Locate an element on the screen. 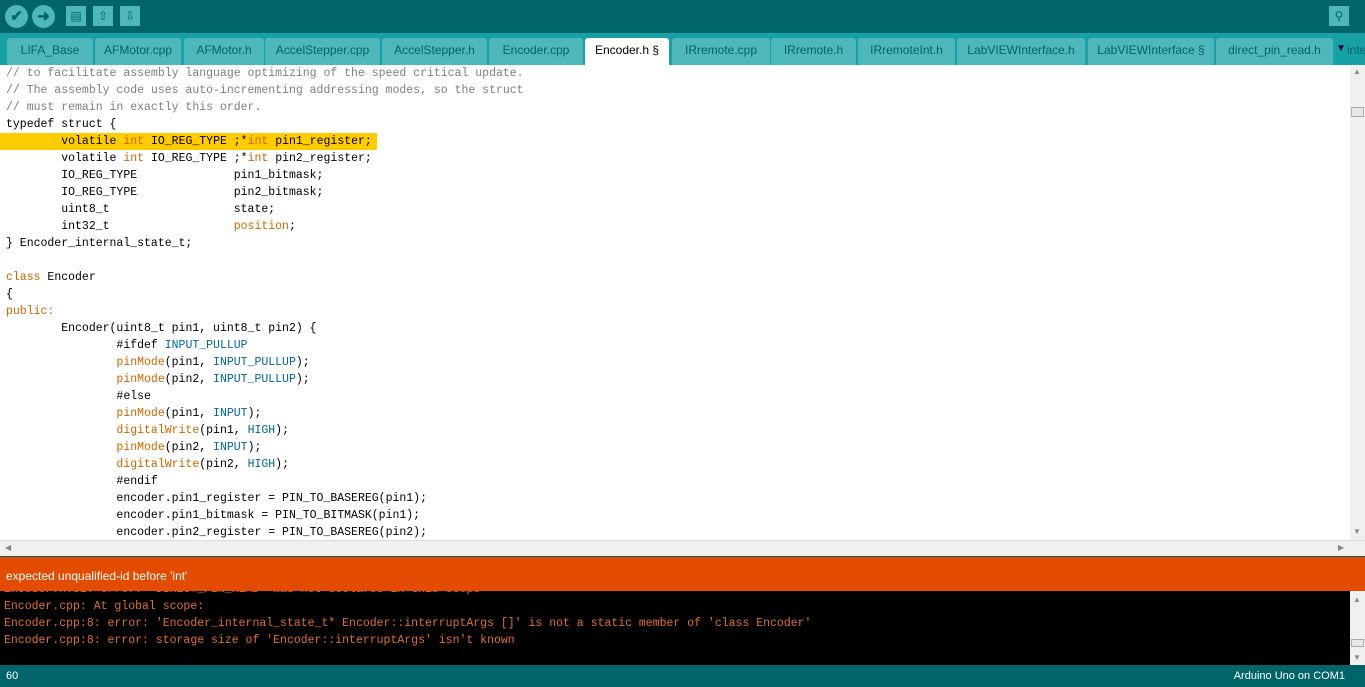  tab: AccelStepper.cpp is located at coordinates (322, 51).